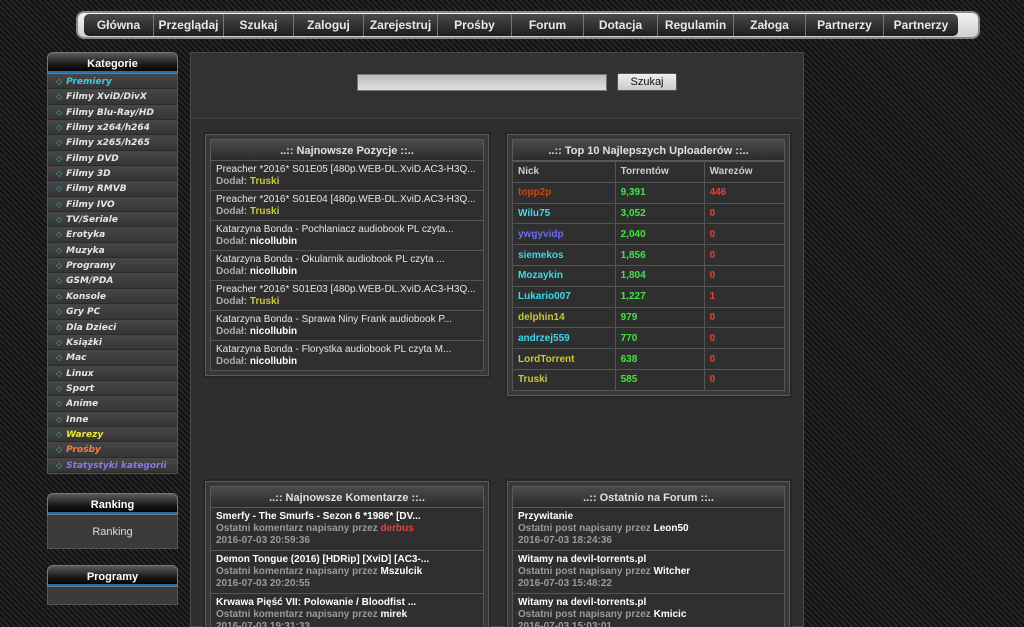 This screenshot has height=627, width=1024. What do you see at coordinates (564, 234) in the screenshot?
I see `nick-cell: ywgyvidp` at bounding box center [564, 234].